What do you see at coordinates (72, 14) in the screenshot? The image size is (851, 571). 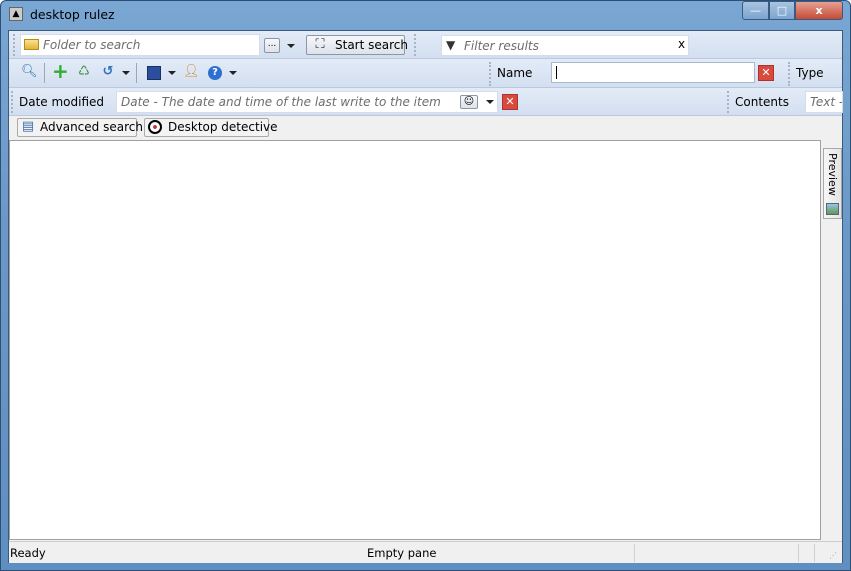 I see `window-title: desktop rulez` at bounding box center [72, 14].